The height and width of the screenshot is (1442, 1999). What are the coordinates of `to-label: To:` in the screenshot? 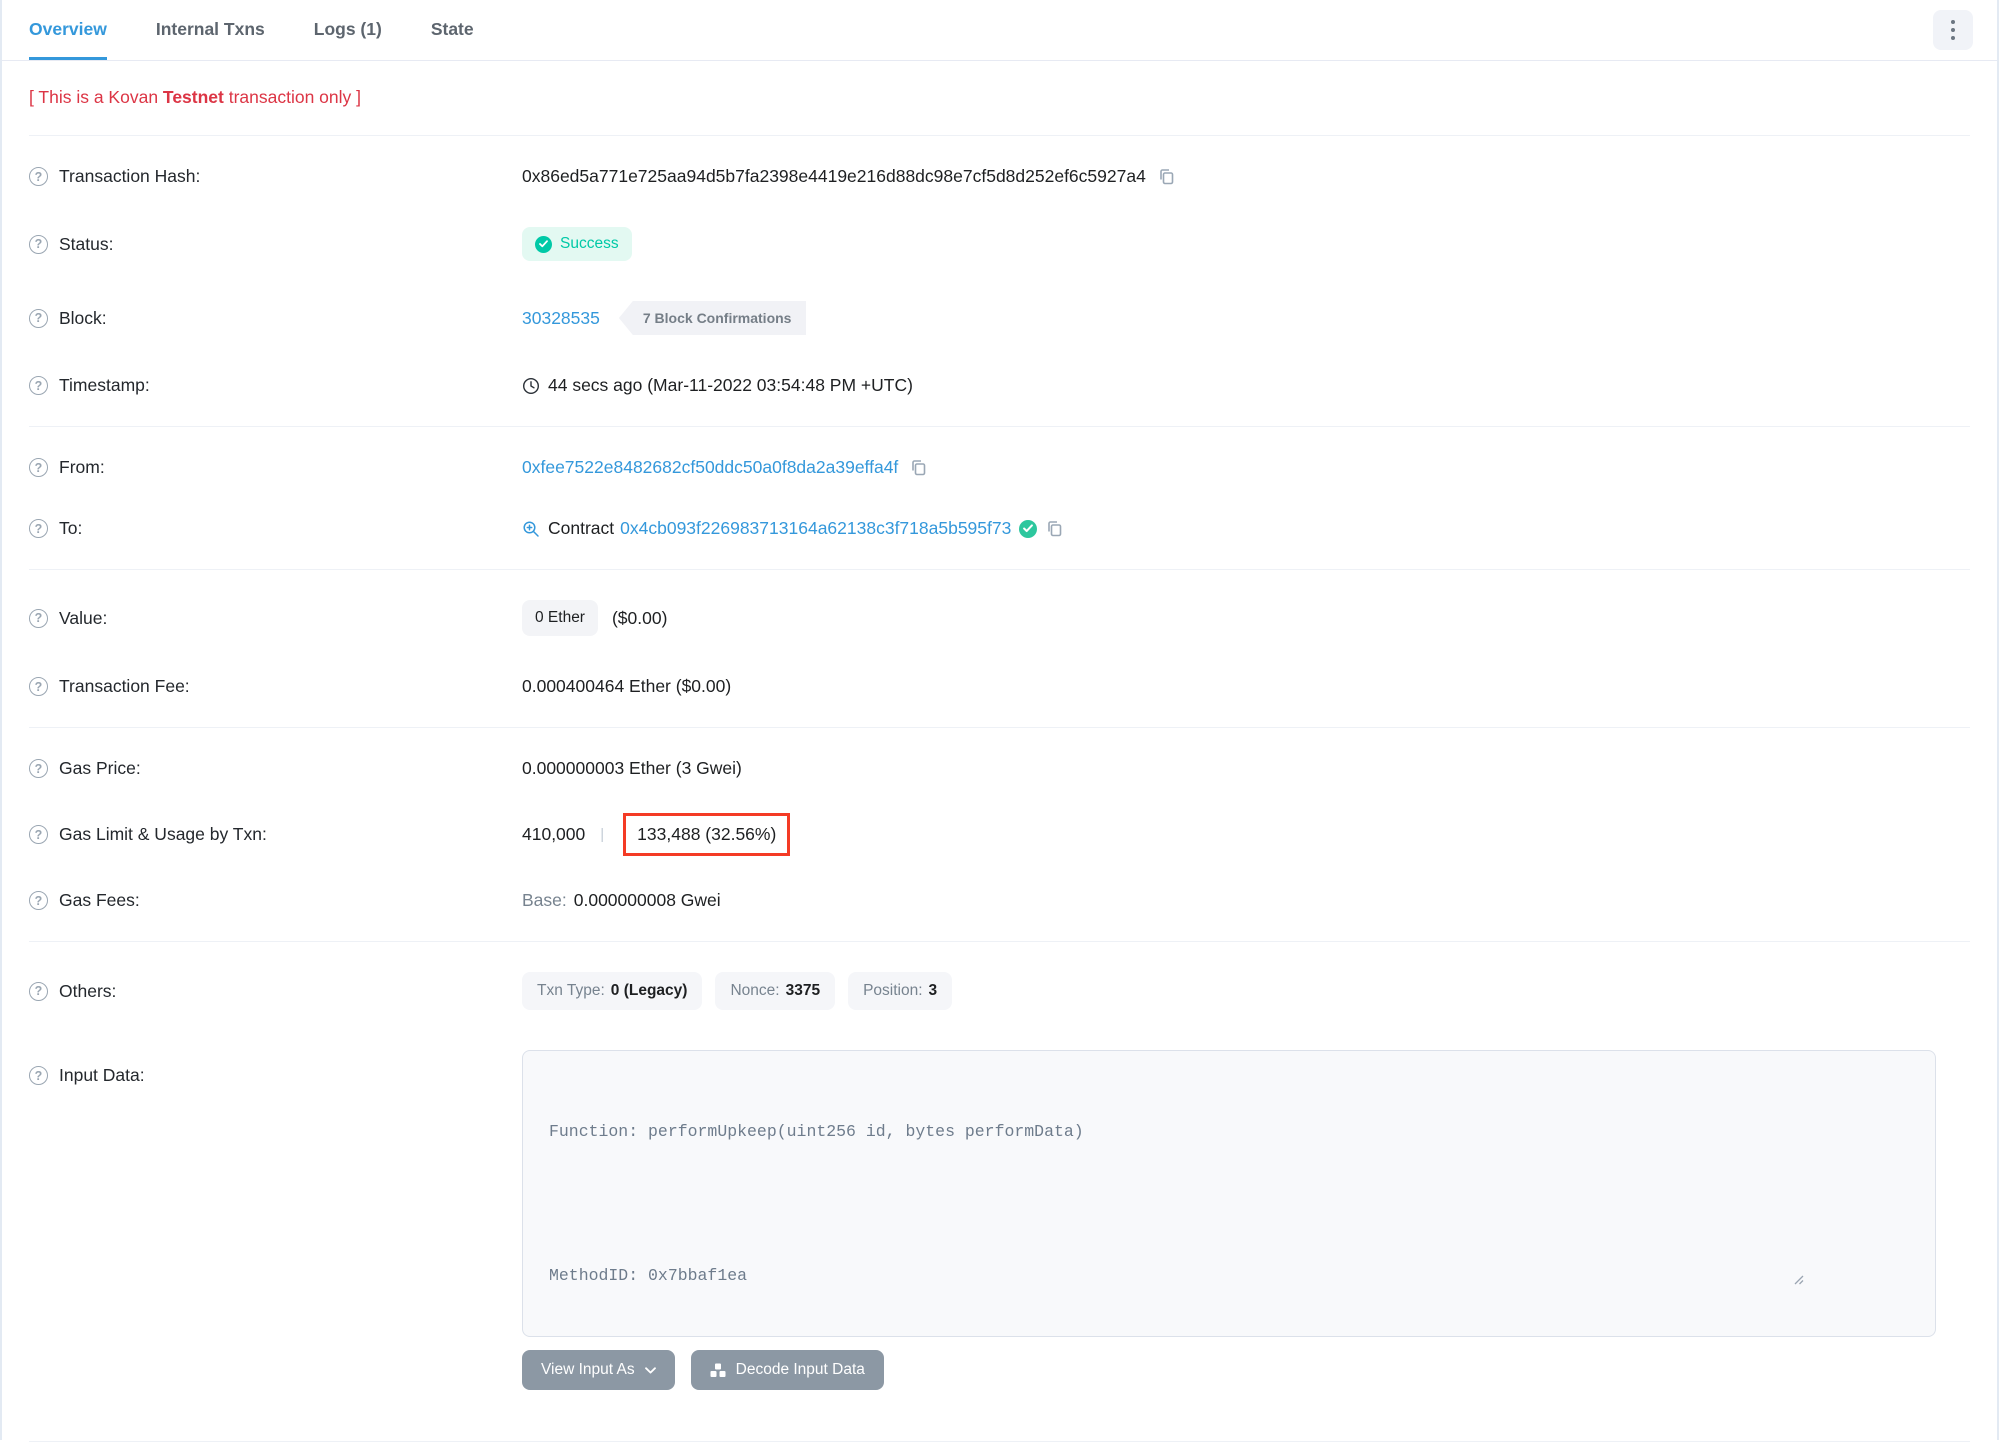 It's located at (71, 528).